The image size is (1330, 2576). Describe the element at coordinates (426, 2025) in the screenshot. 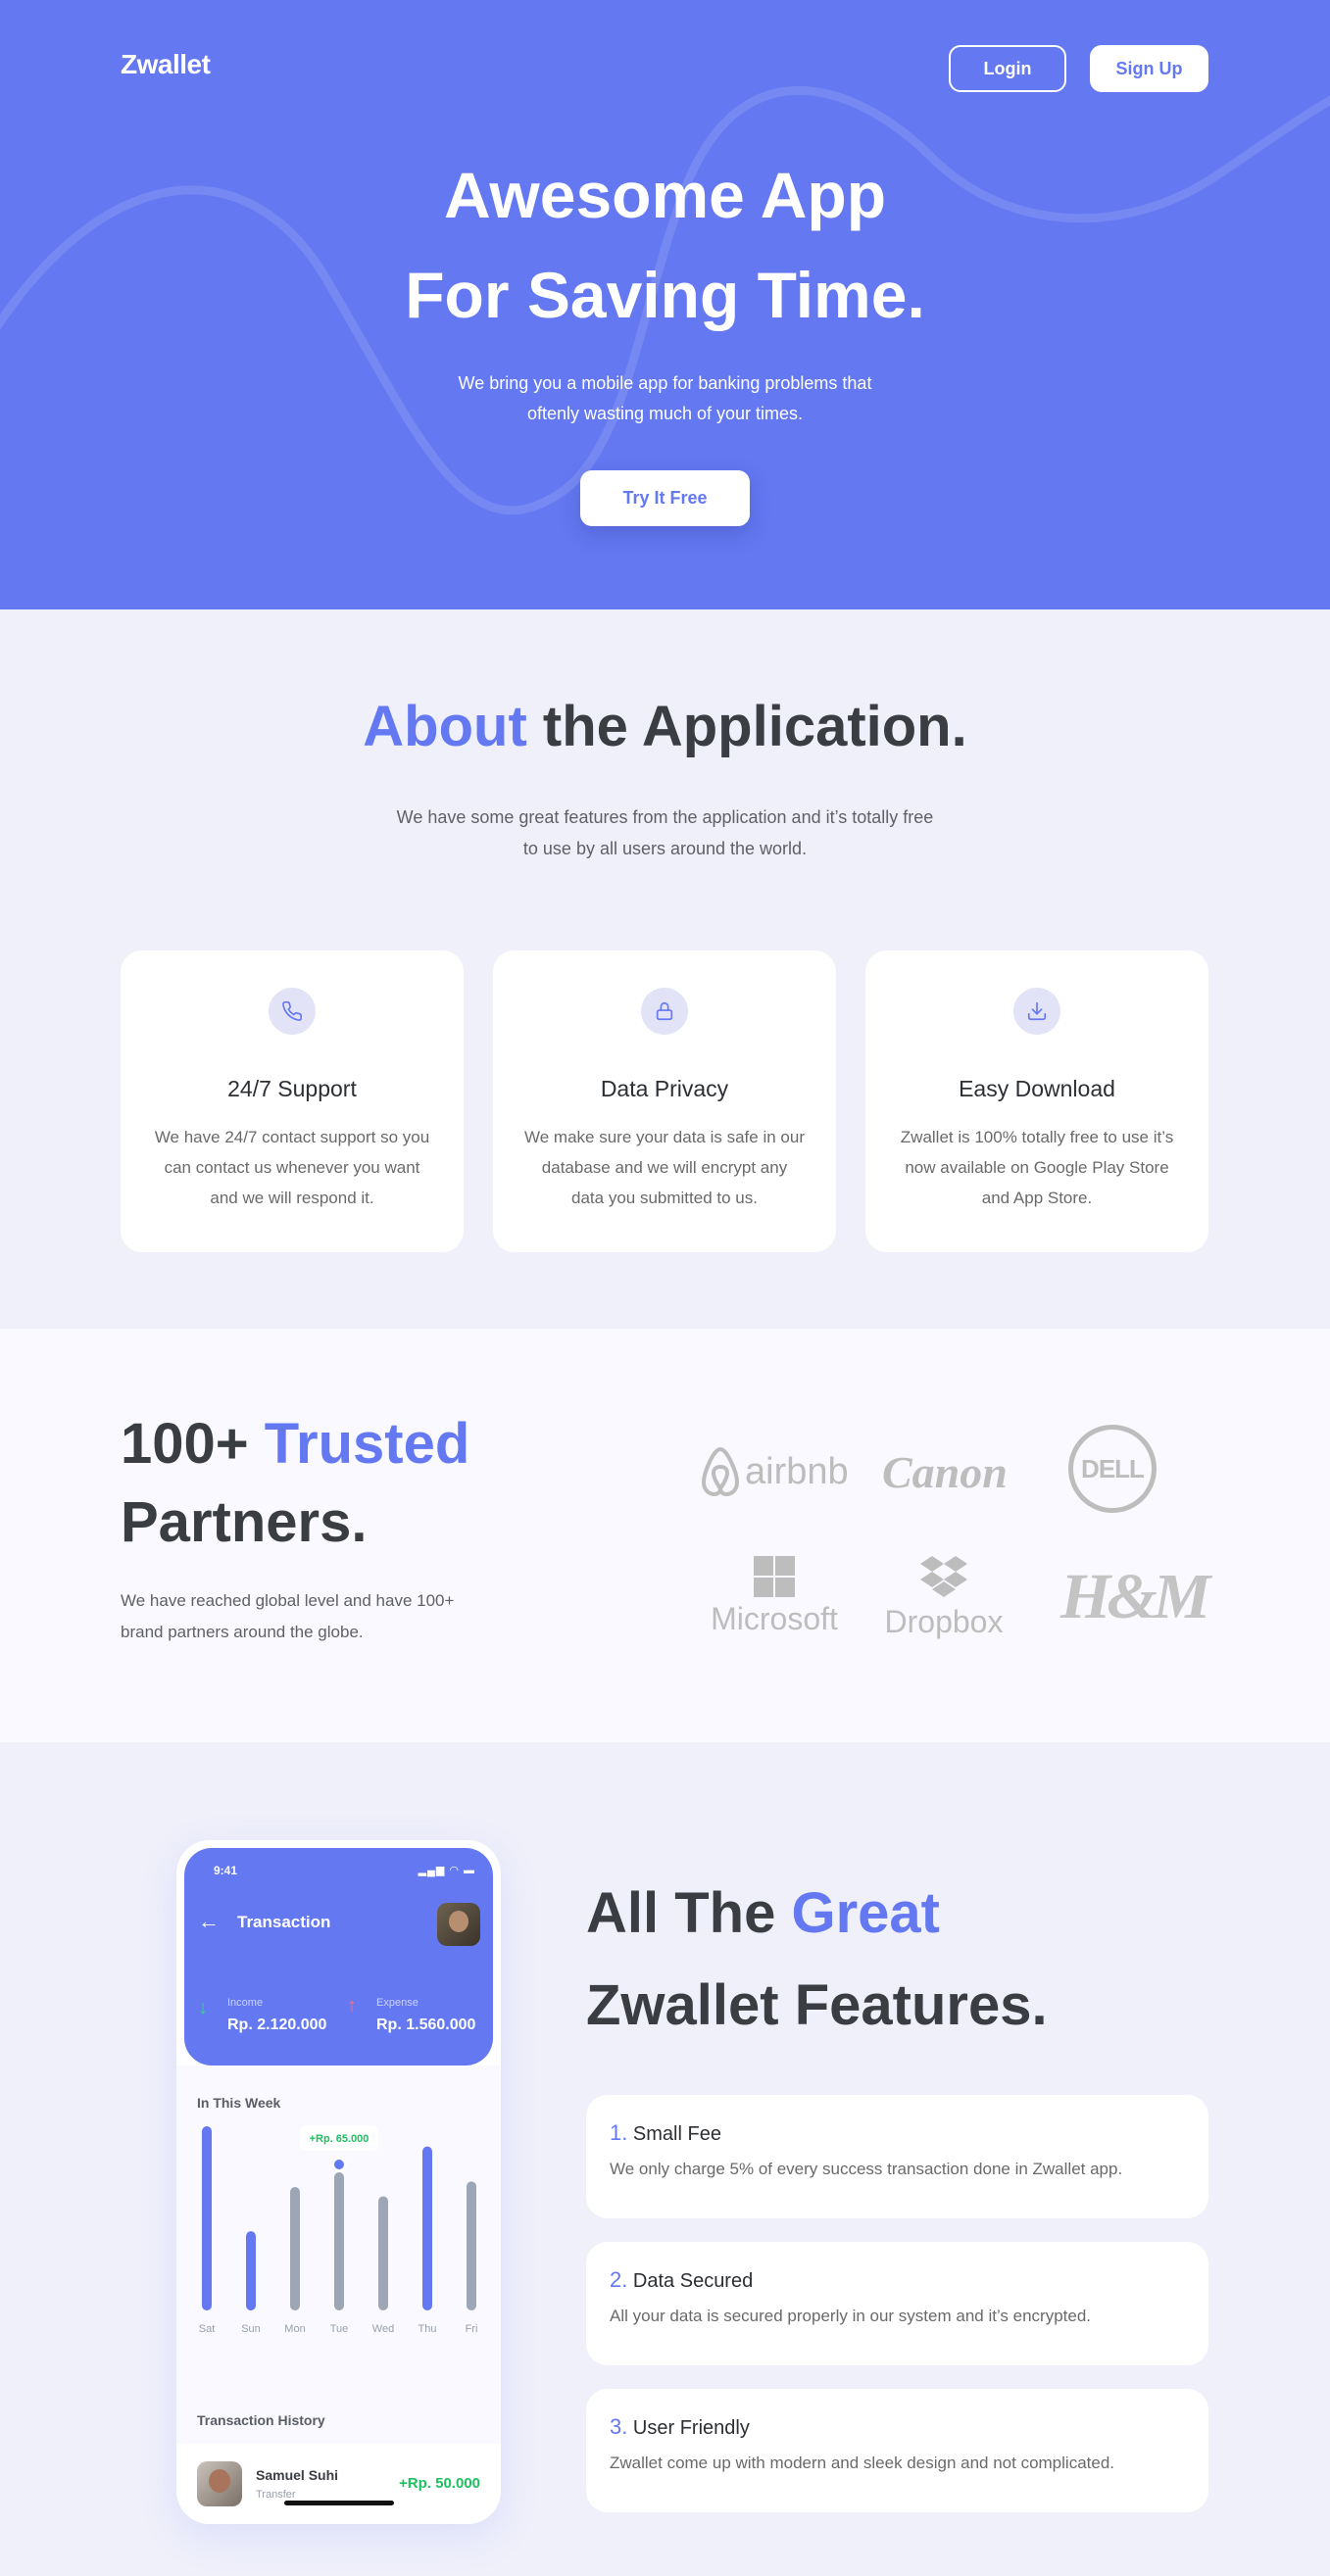

I see `expense-value: Rp. 1.560.000` at that location.